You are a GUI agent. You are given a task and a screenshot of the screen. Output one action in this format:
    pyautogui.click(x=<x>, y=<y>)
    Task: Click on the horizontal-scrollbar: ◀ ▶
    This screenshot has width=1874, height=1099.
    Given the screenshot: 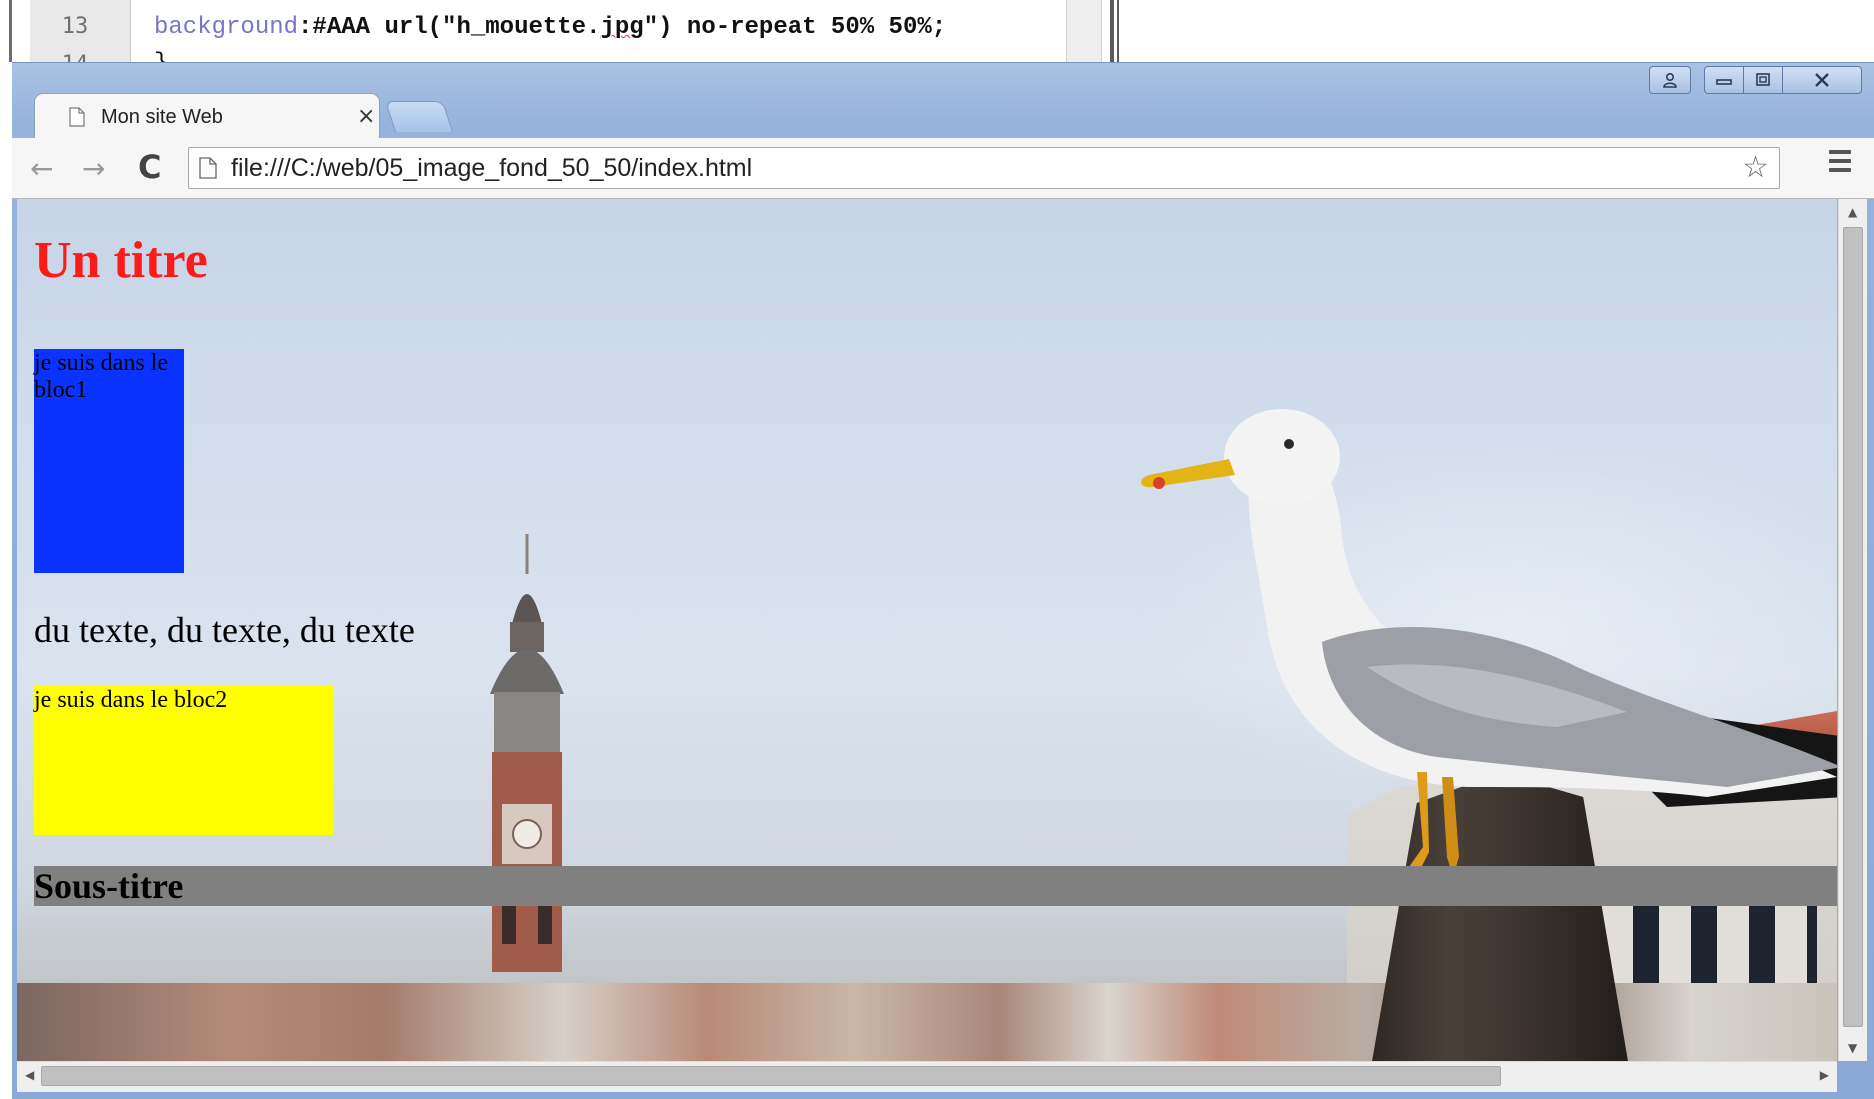 What is the action you would take?
    pyautogui.click(x=927, y=1076)
    